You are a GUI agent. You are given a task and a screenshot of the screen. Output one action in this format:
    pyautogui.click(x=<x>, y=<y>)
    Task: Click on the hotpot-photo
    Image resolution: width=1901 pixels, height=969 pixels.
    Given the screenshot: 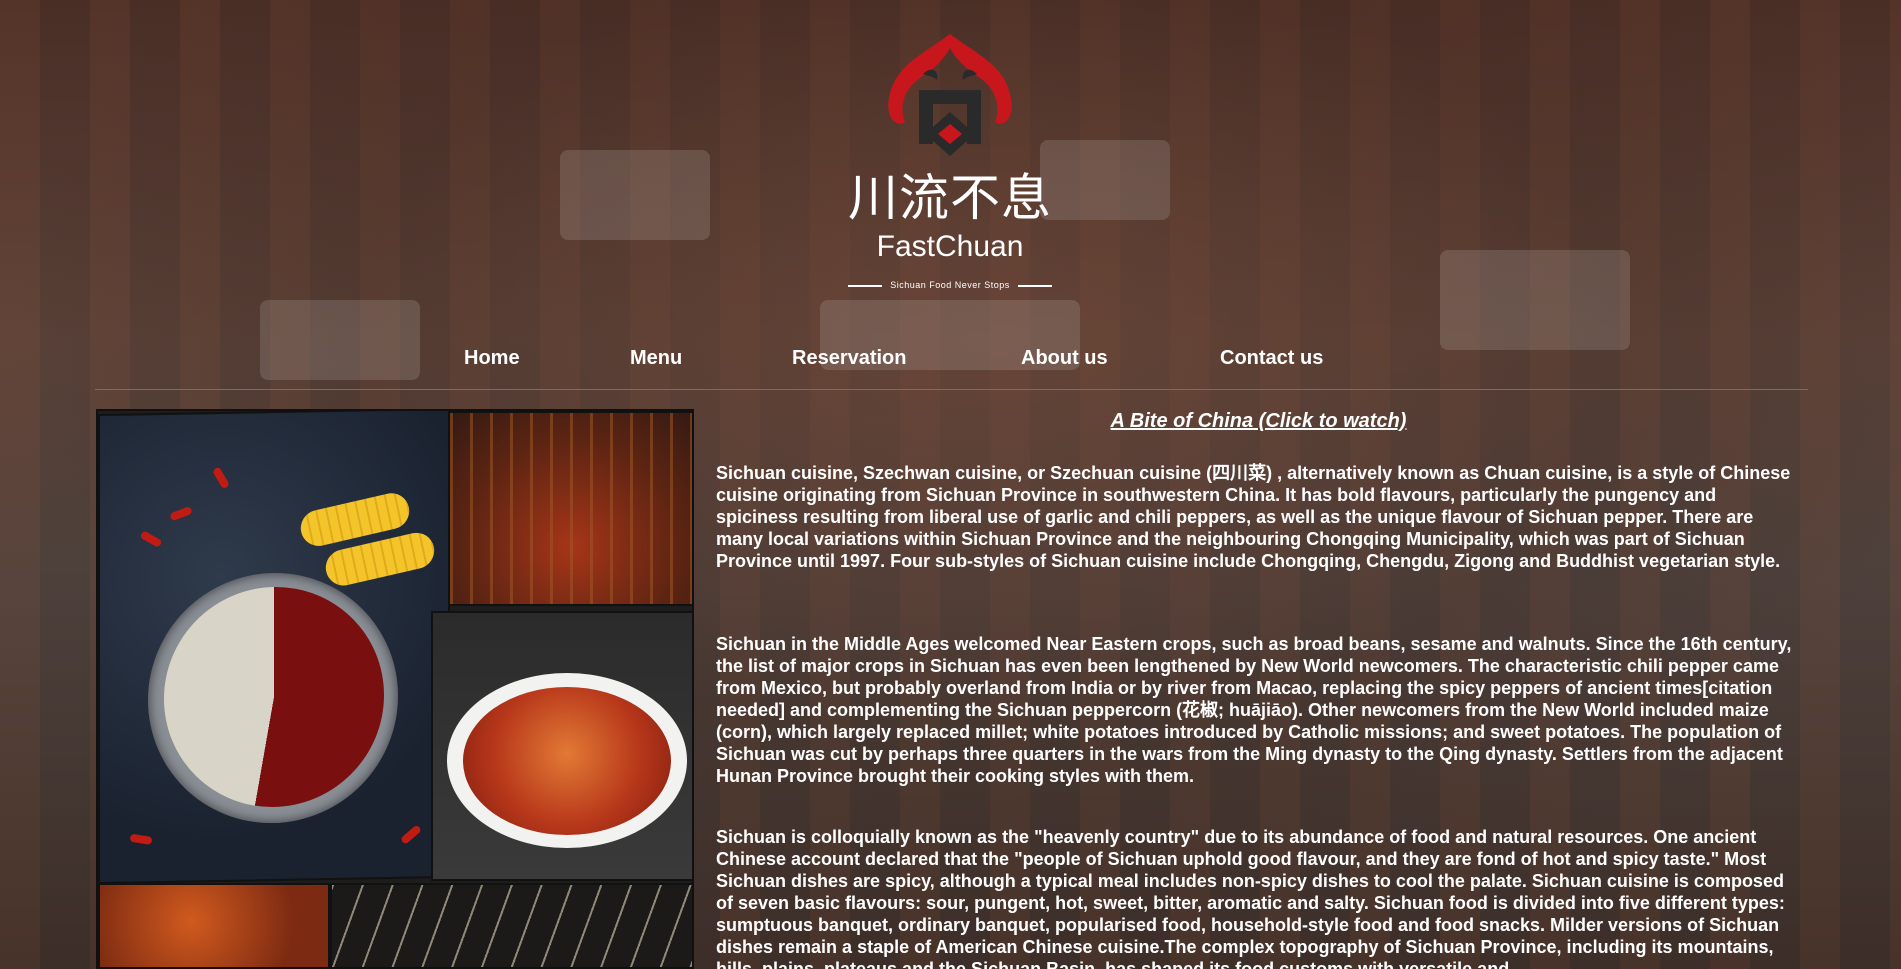 What is the action you would take?
    pyautogui.click(x=274, y=648)
    